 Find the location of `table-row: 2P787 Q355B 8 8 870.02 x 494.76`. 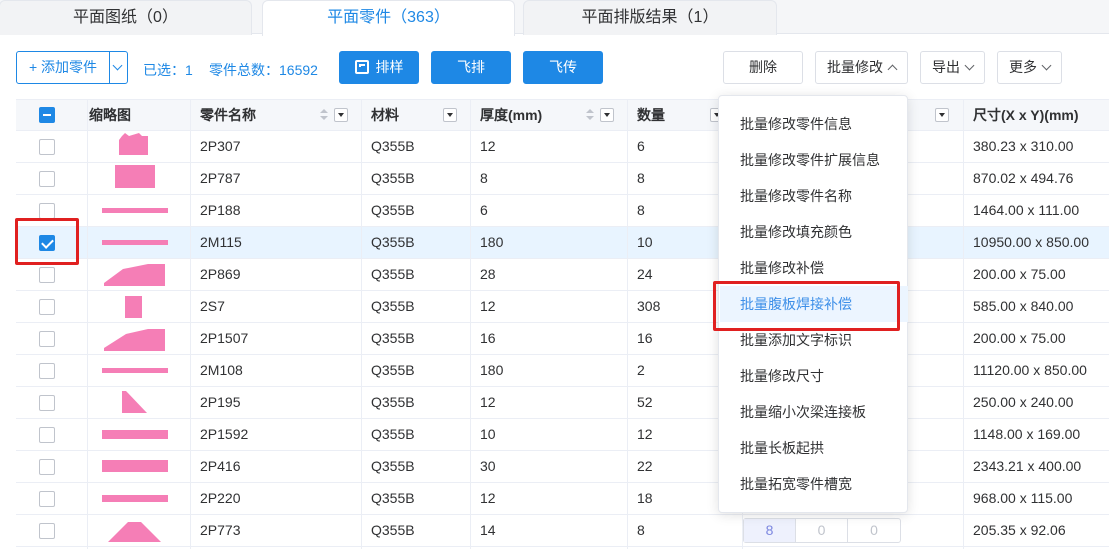

table-row: 2P787 Q355B 8 8 870.02 x 494.76 is located at coordinates (562, 179).